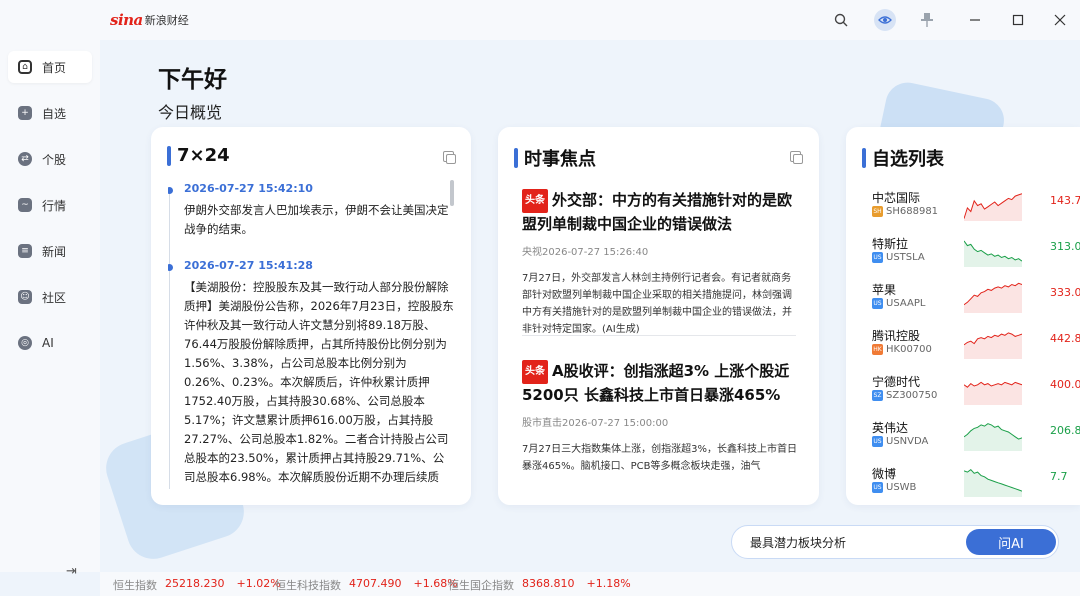 Image resolution: width=1080 pixels, height=596 pixels. Describe the element at coordinates (585, 252) in the screenshot. I see `news-meta: 央视2026-07-27 15:26:40` at that location.